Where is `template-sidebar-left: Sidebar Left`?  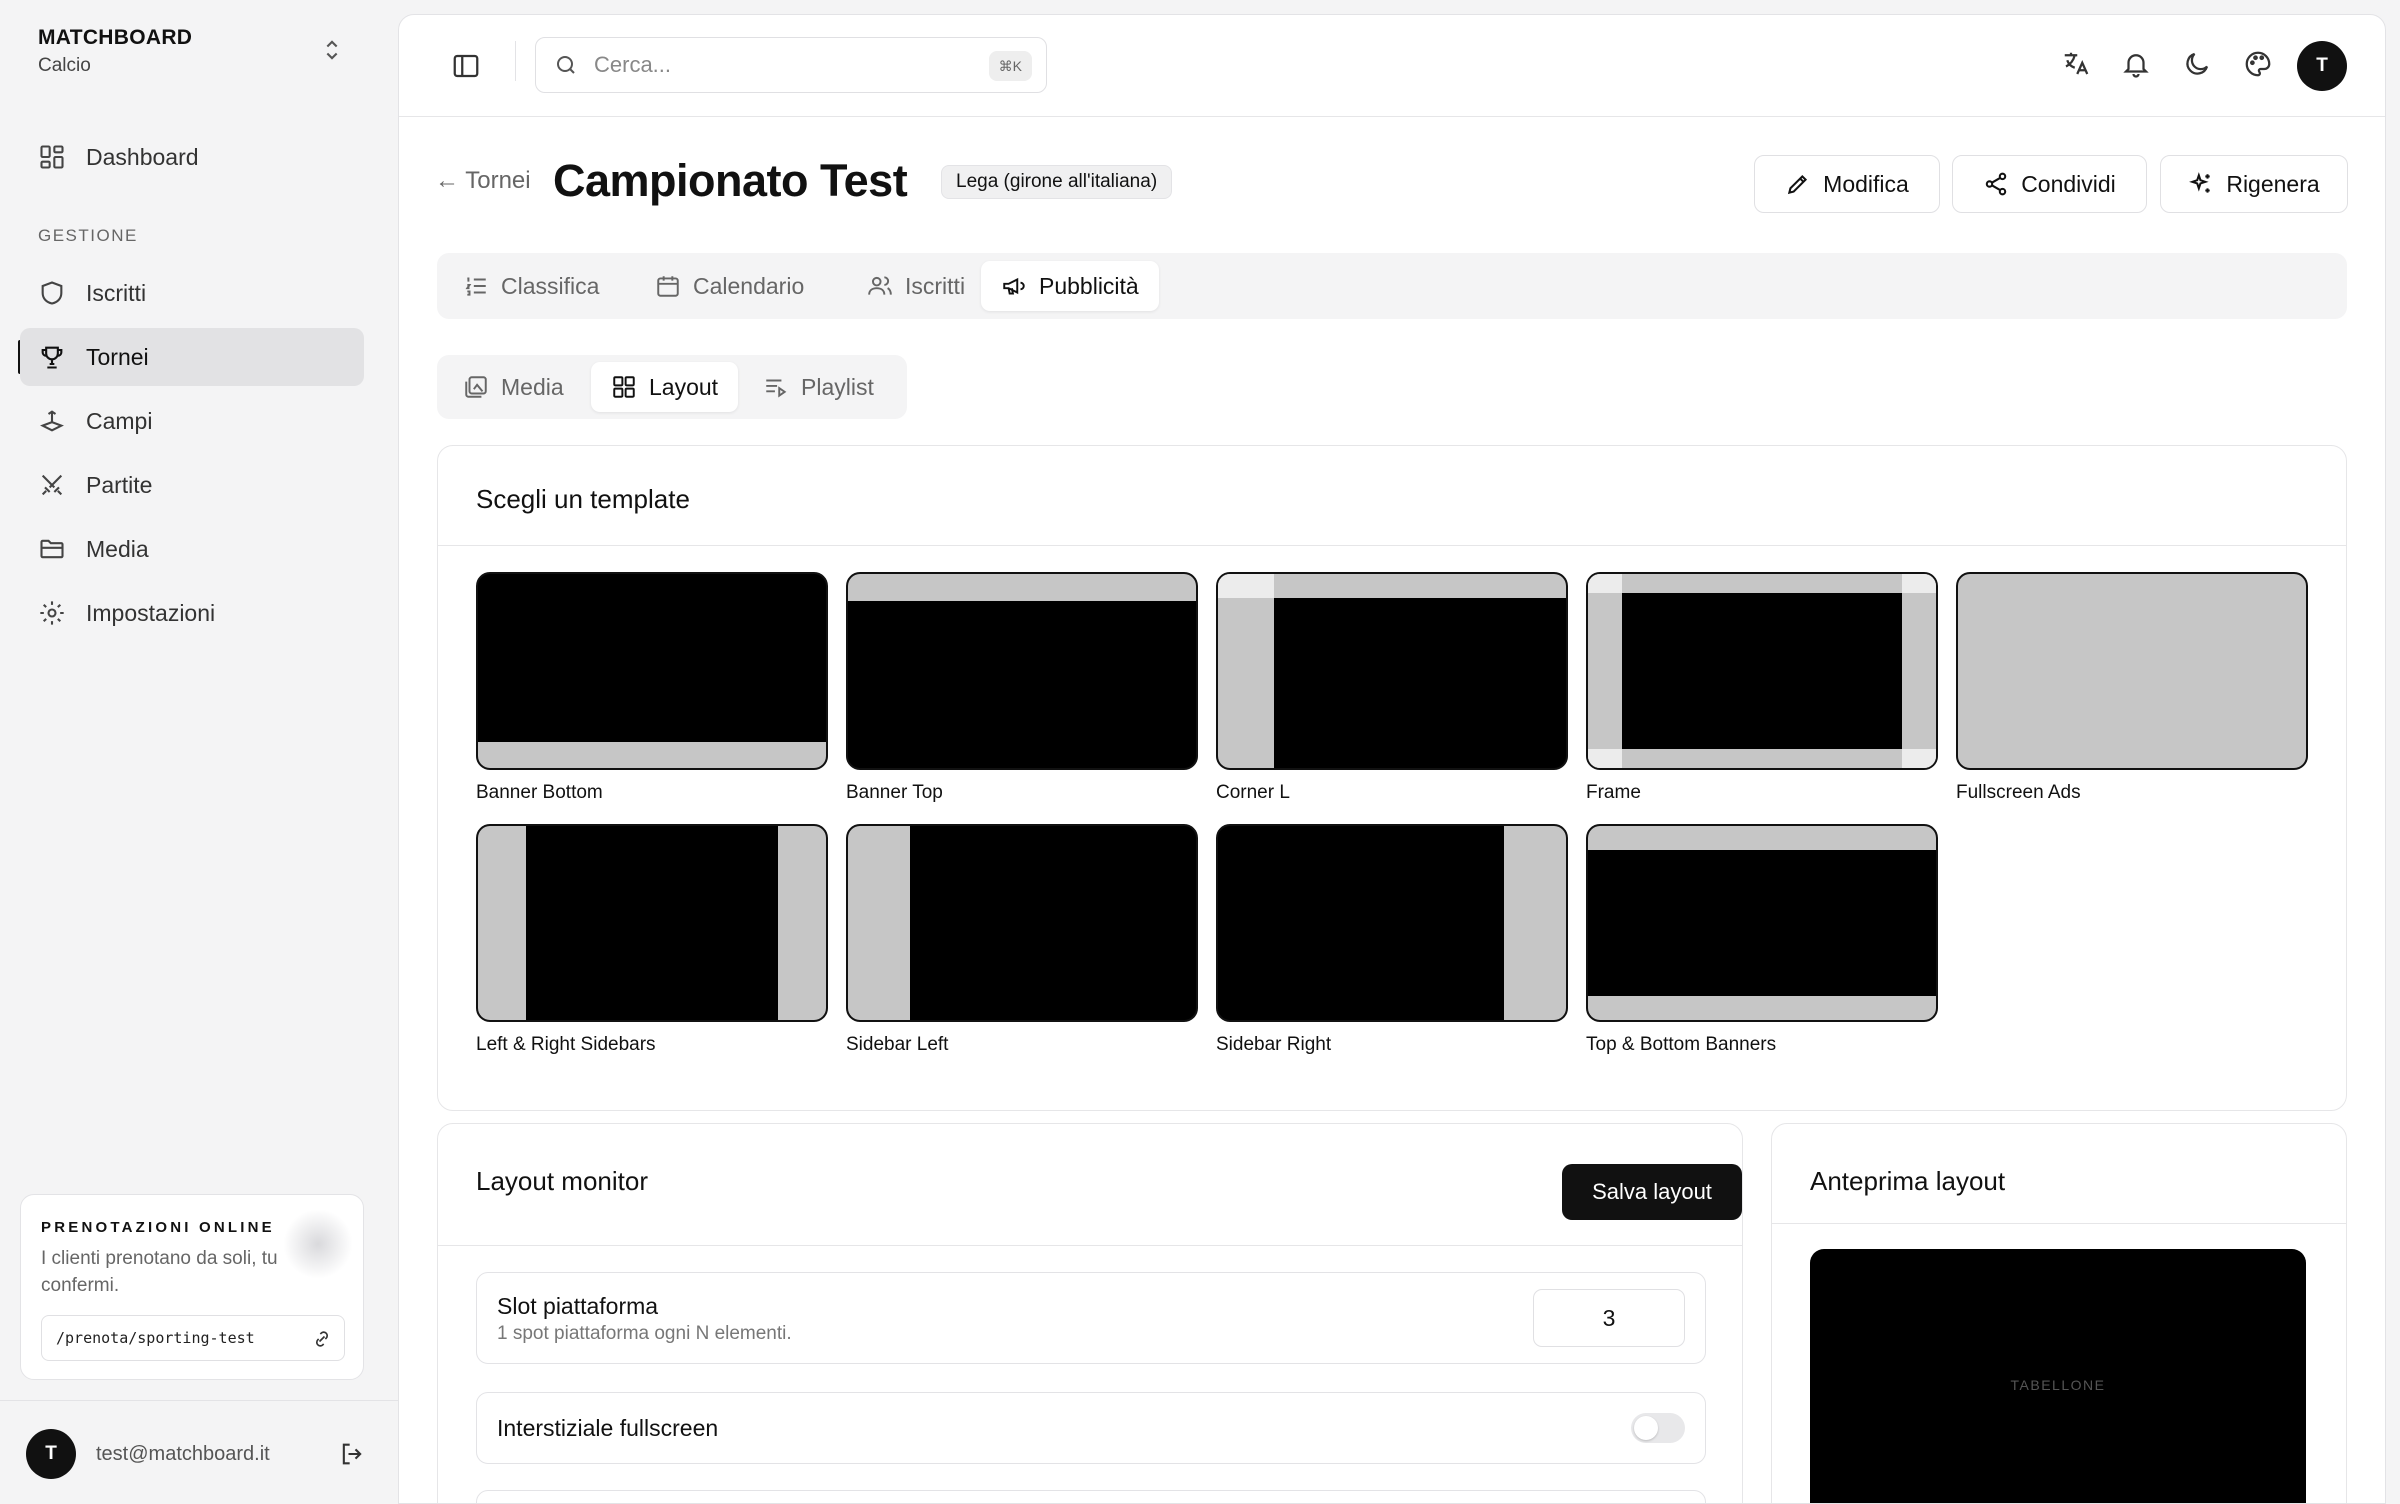
template-sidebar-left: Sidebar Left is located at coordinates (1022, 940).